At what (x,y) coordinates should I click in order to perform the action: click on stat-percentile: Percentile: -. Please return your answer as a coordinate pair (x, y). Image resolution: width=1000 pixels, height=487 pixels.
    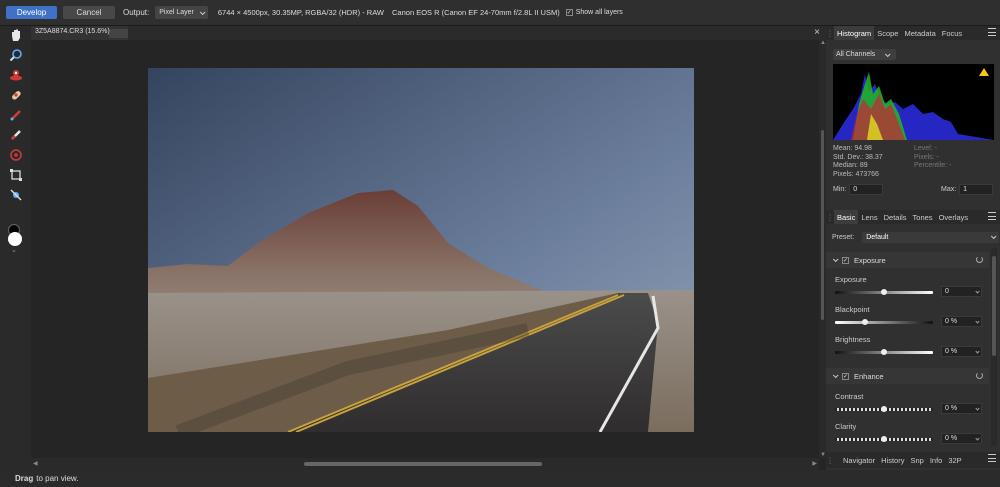
    Looking at the image, I should click on (933, 165).